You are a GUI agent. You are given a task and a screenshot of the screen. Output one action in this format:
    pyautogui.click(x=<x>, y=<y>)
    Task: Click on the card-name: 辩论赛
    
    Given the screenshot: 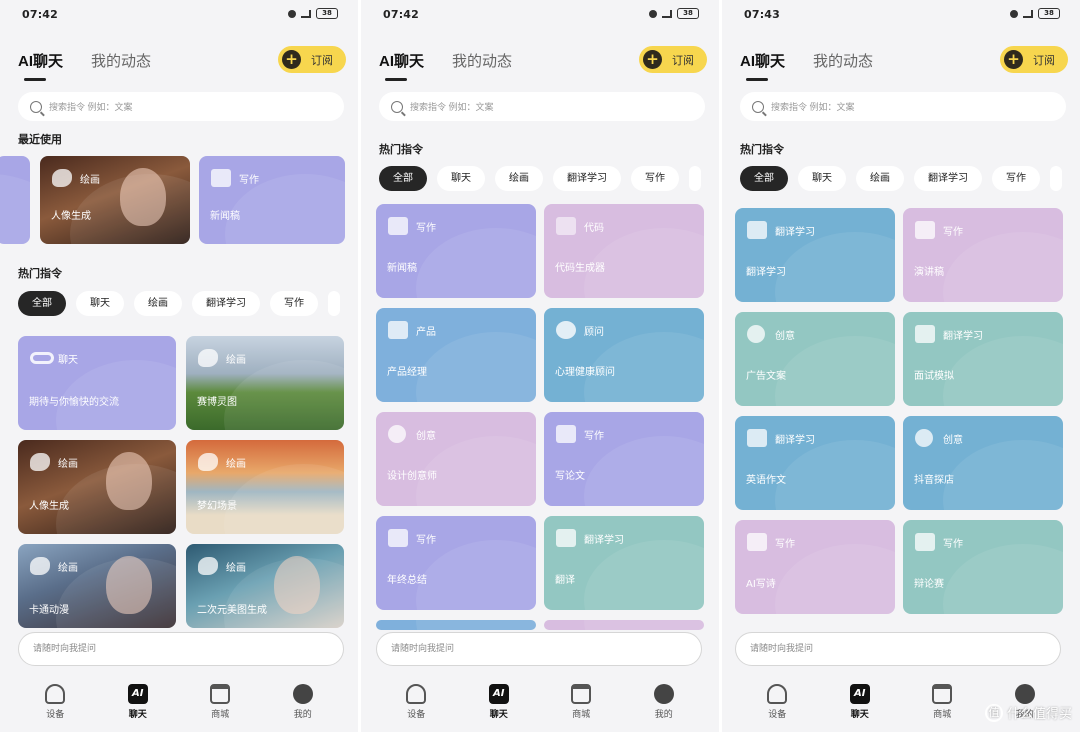 What is the action you would take?
    pyautogui.click(x=929, y=584)
    